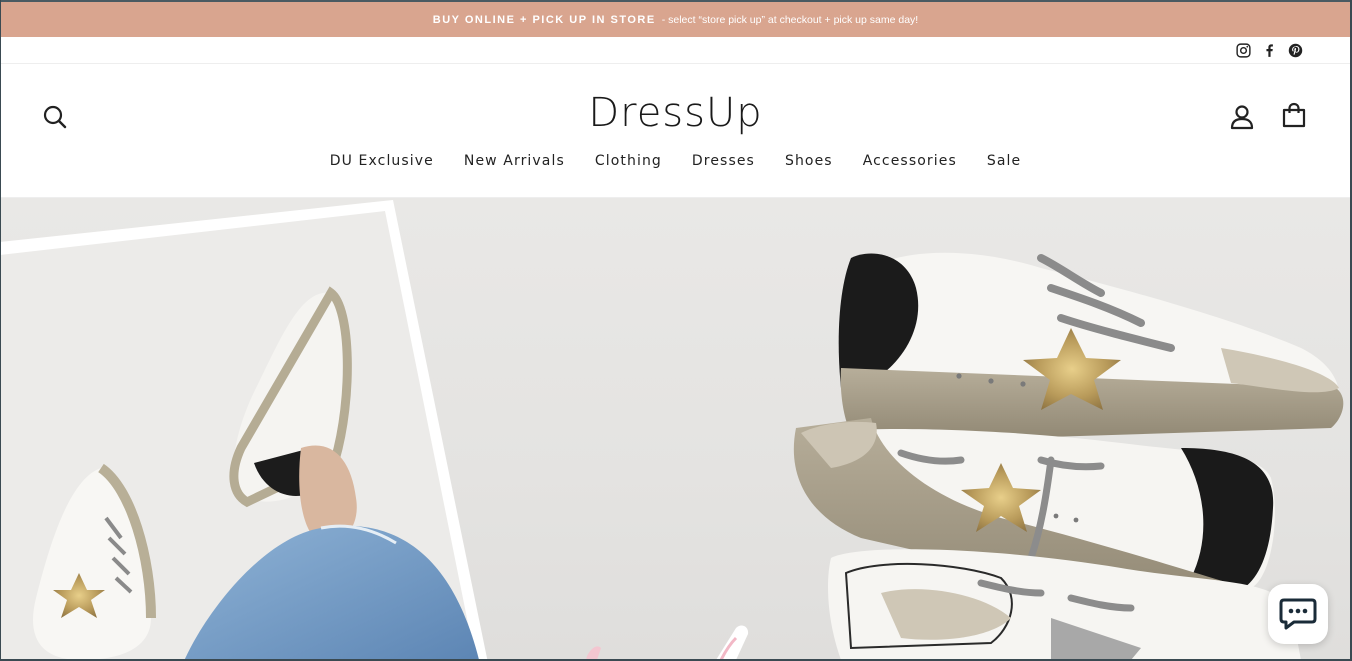  I want to click on announcement-headline: BUY ONLINE + PICK UP IN STORE, so click(544, 19).